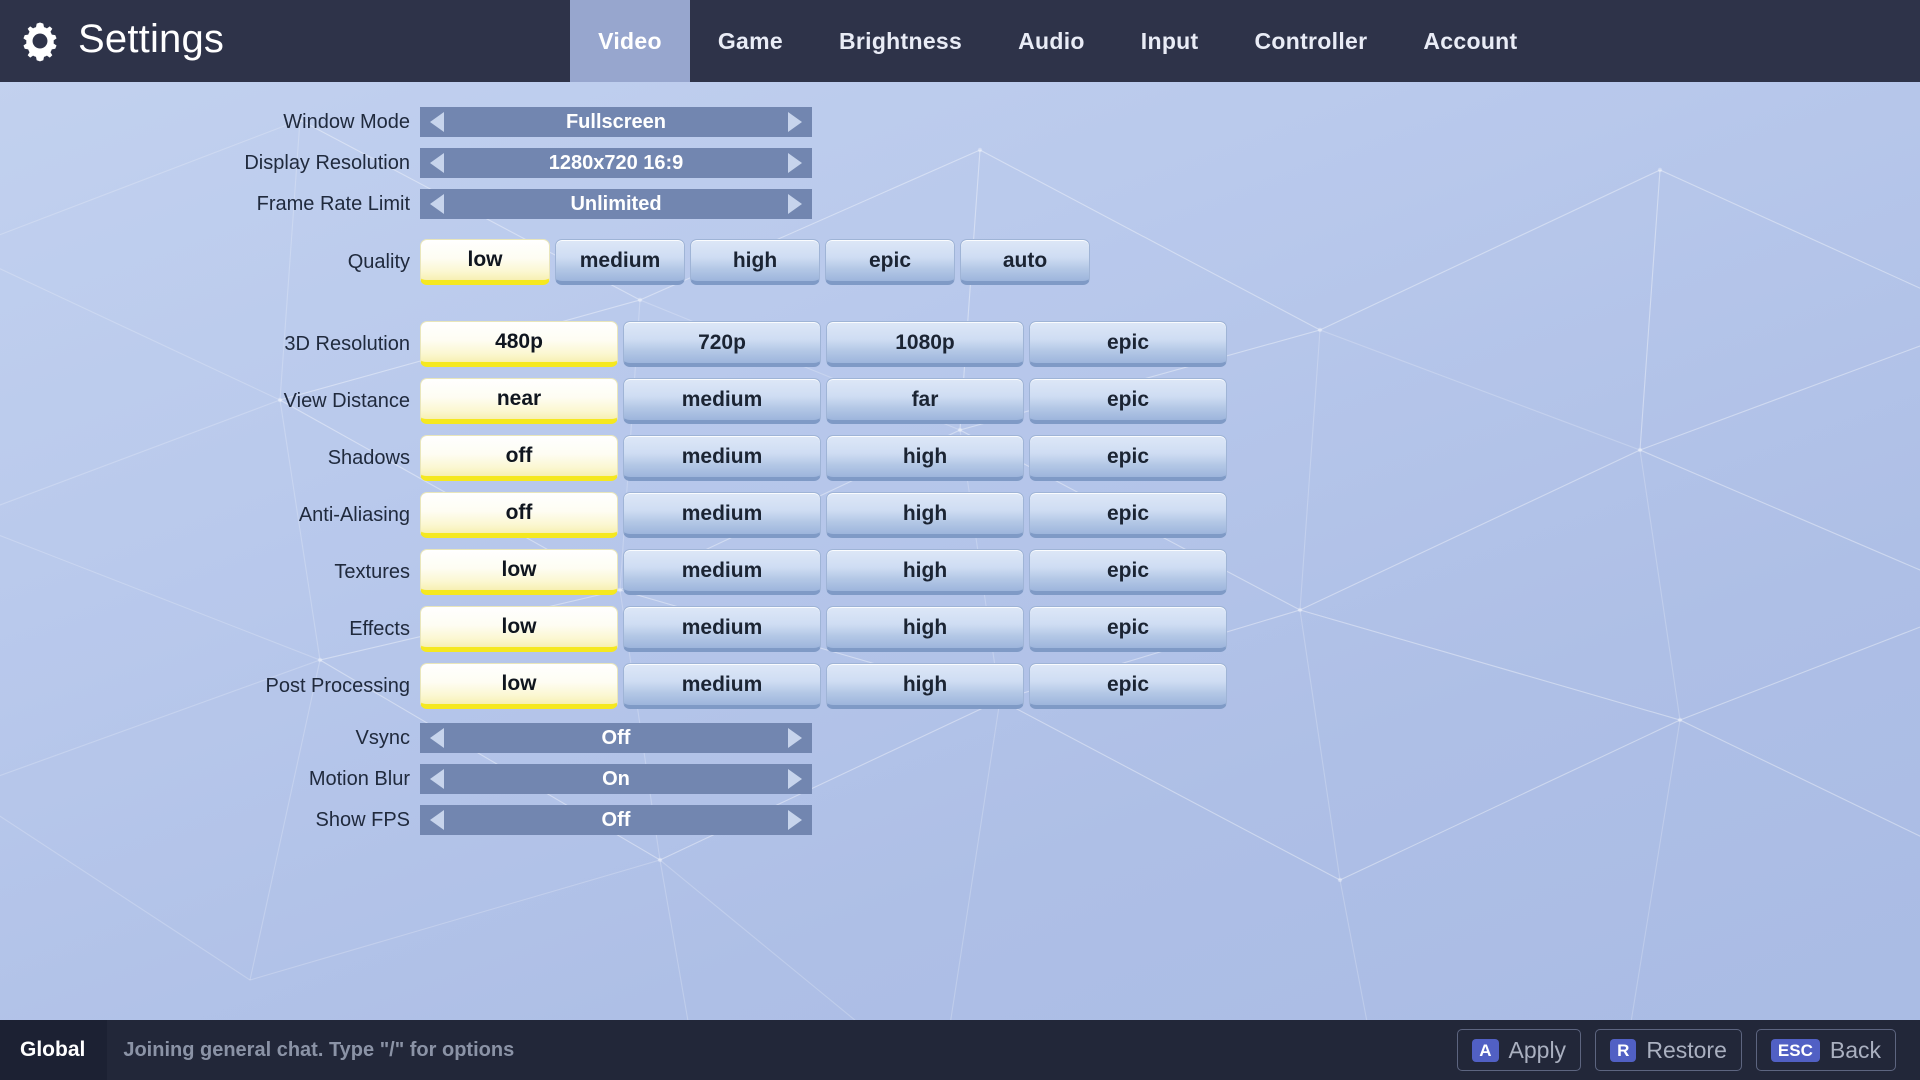 The width and height of the screenshot is (1920, 1080). Describe the element at coordinates (519, 629) in the screenshot. I see `option-effects-low: low` at that location.